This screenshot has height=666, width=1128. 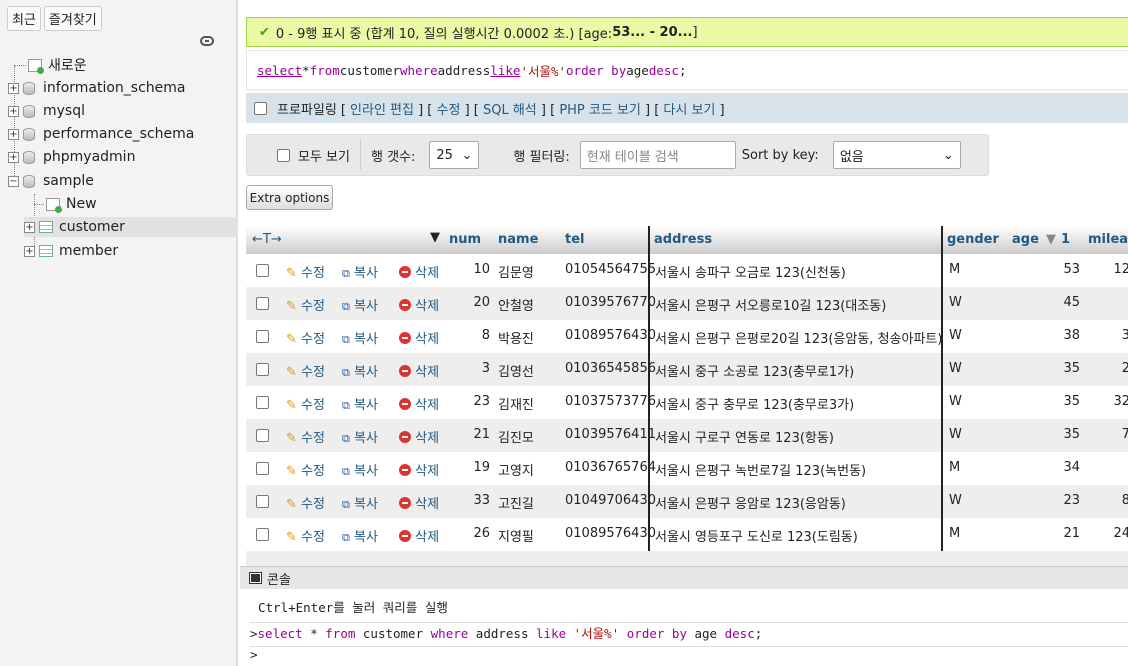 What do you see at coordinates (72, 18) in the screenshot?
I see `favorites-button: 즐겨찾기` at bounding box center [72, 18].